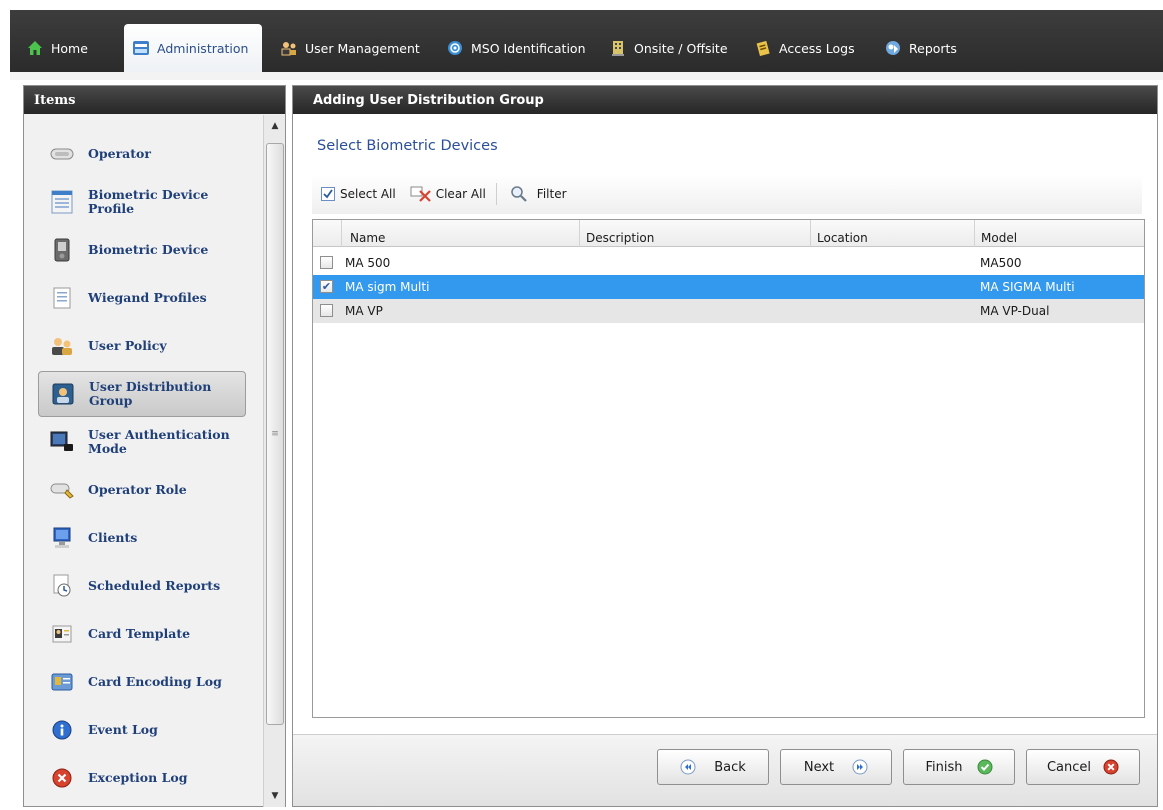 The width and height of the screenshot is (1163, 810). Describe the element at coordinates (538, 194) in the screenshot. I see `filter-button: Filter` at that location.